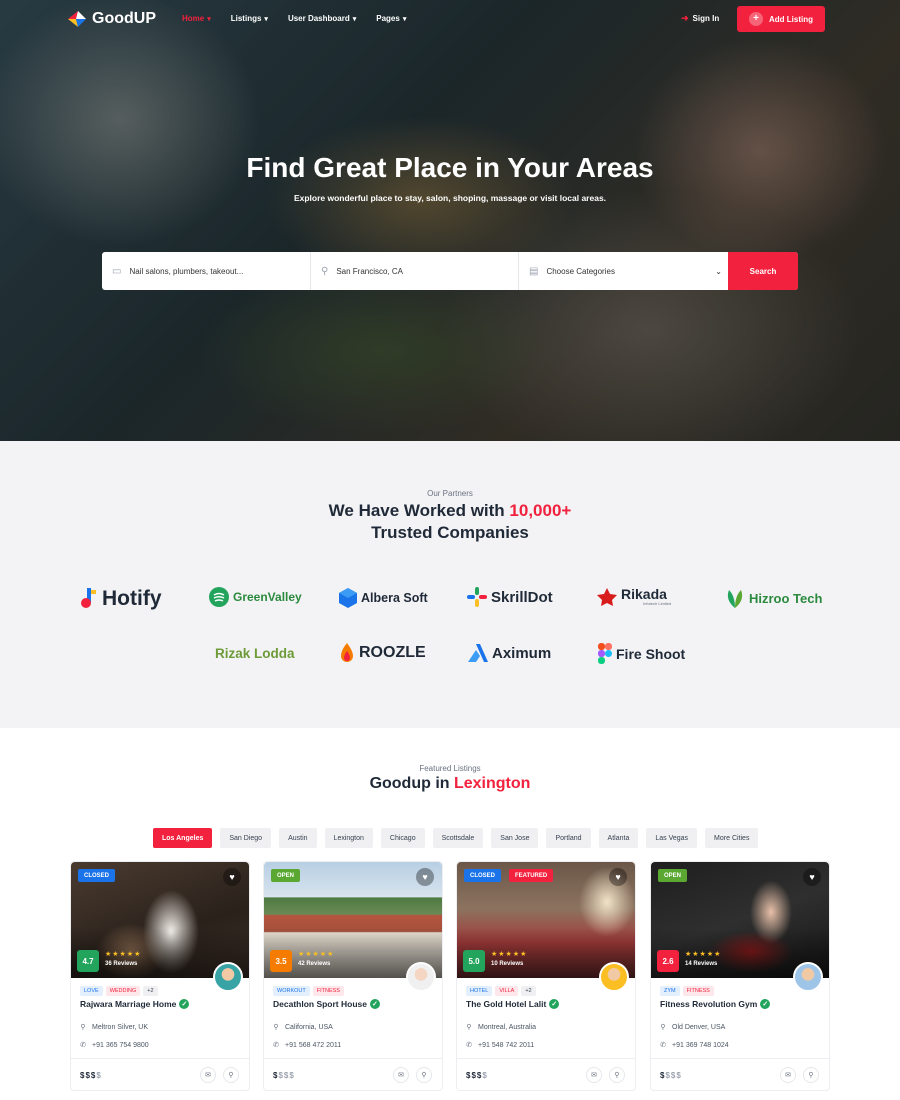  Describe the element at coordinates (568, 838) in the screenshot. I see `tab-portland: Portland` at that location.